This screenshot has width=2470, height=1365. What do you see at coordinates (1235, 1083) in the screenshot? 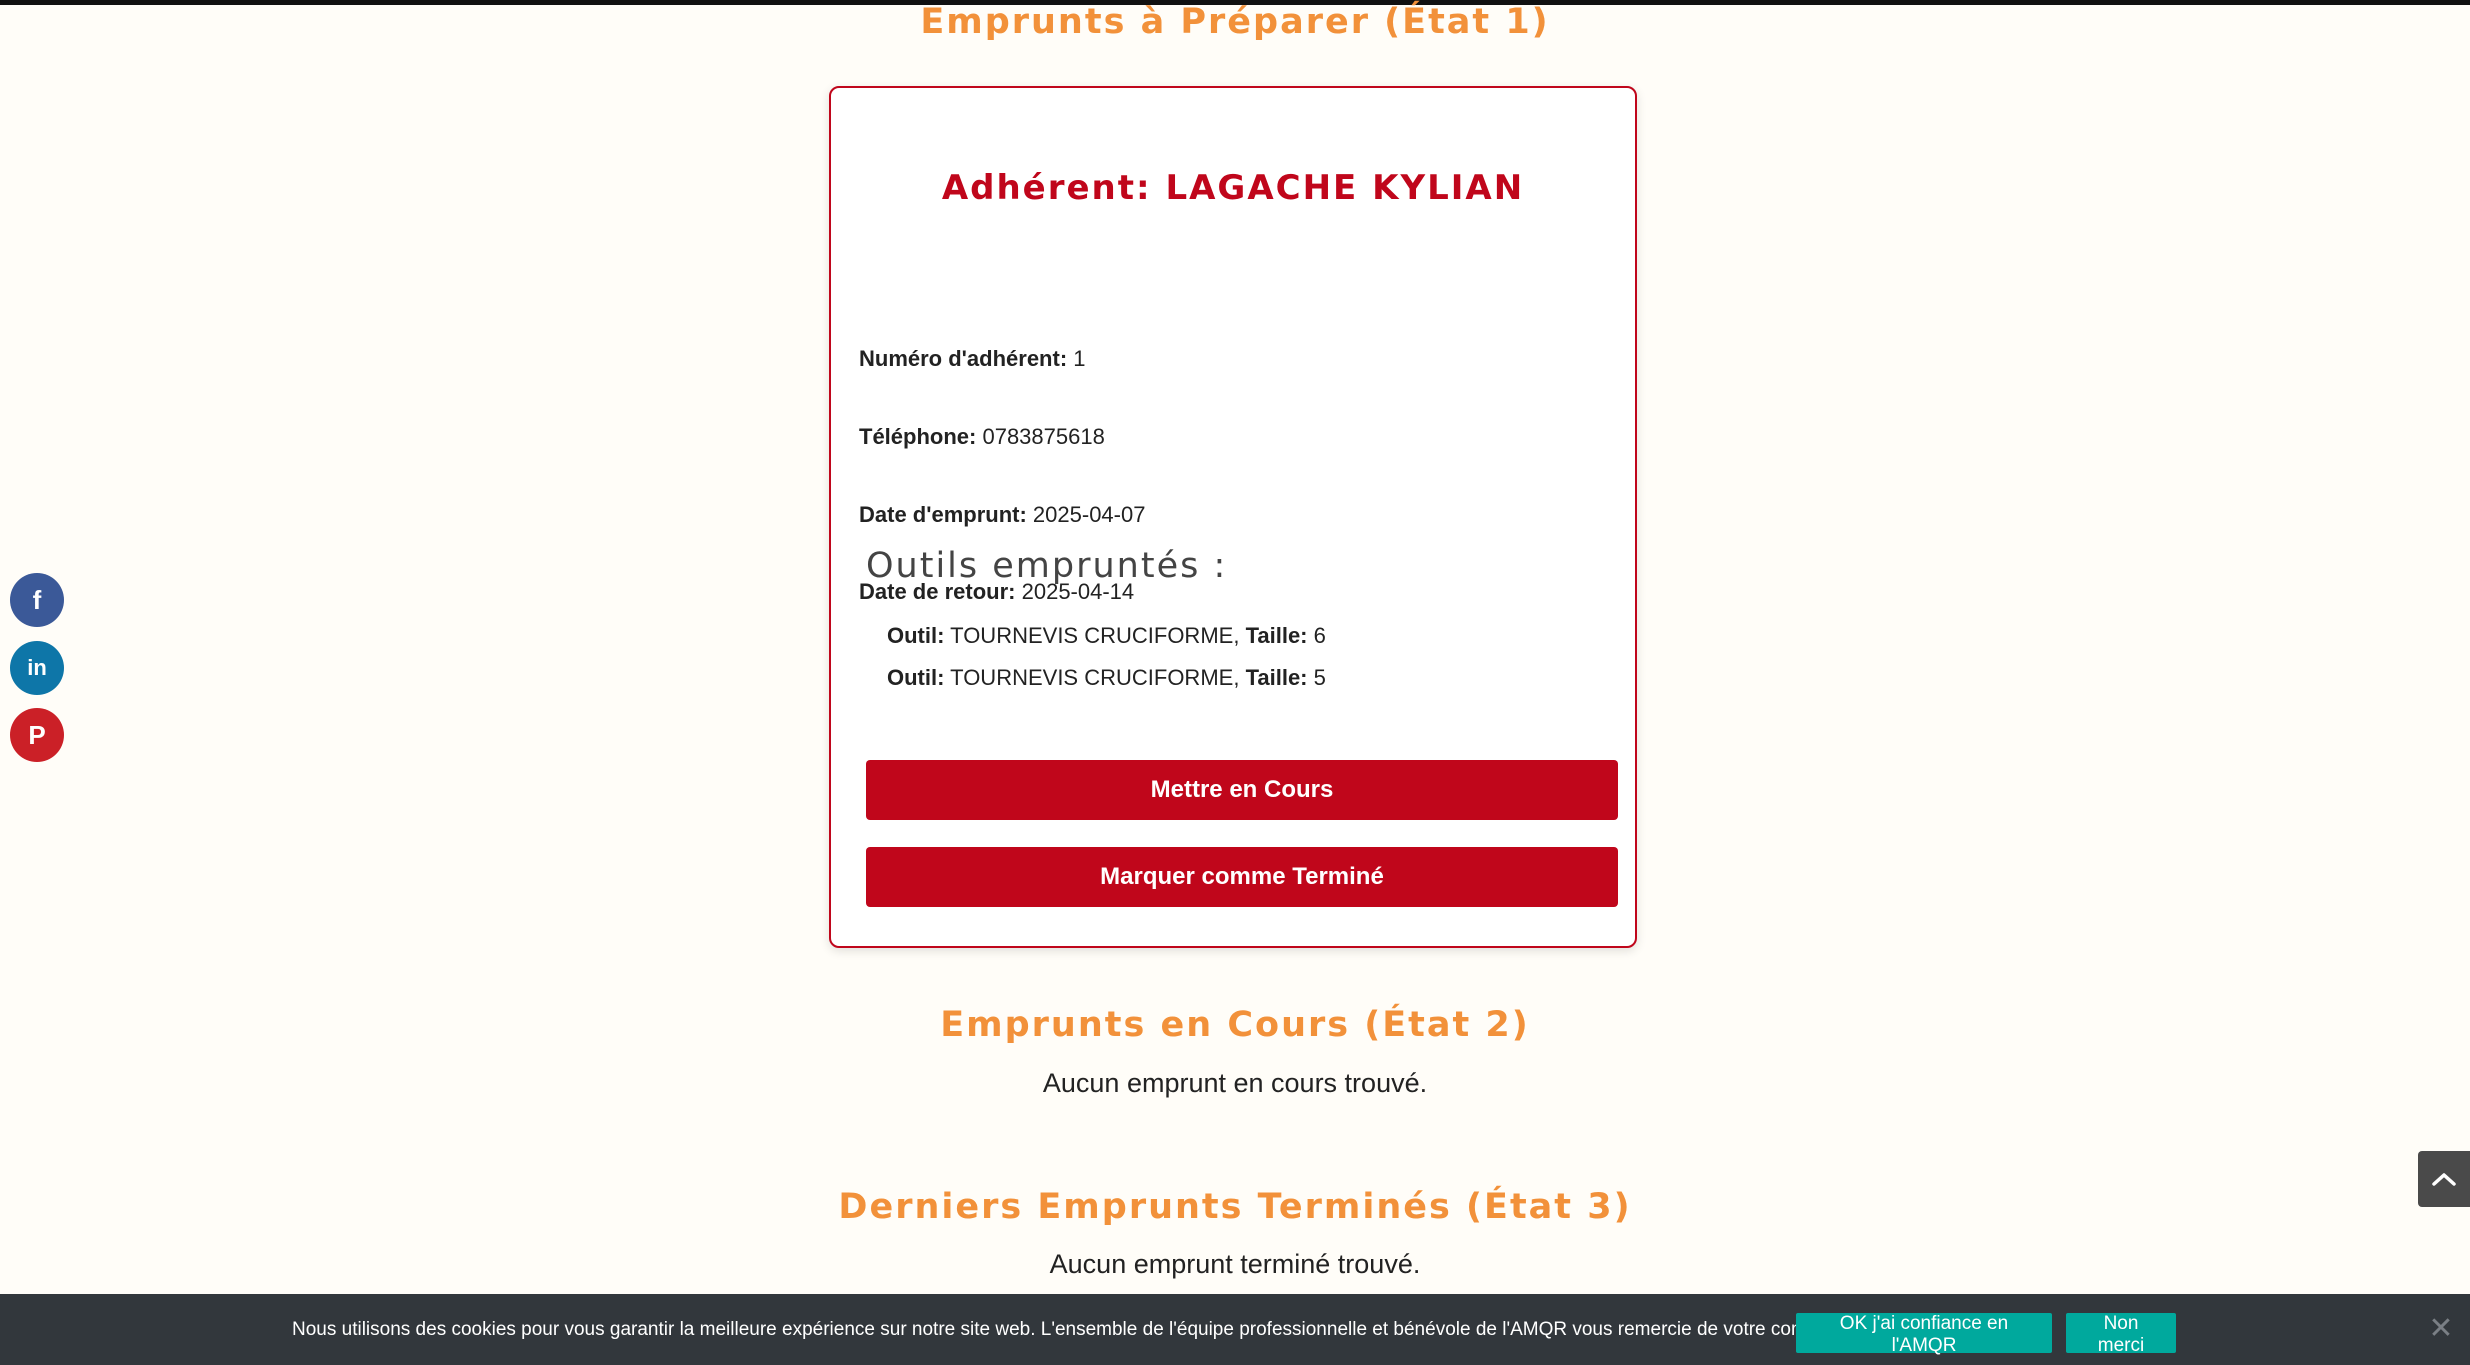
I see `empty-en-cours-message: Aucun emprunt en cours trouvé.` at bounding box center [1235, 1083].